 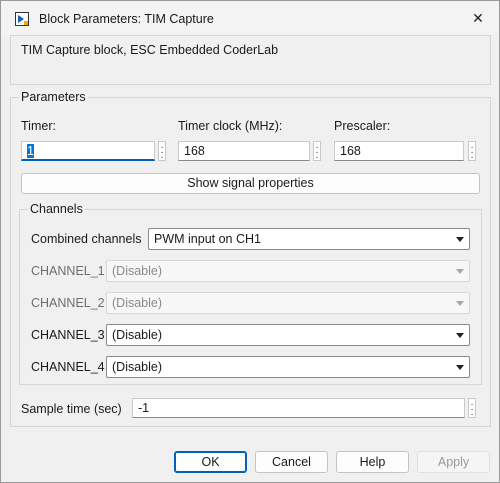 What do you see at coordinates (68, 271) in the screenshot?
I see `channel-1-label: CHANNEL_1` at bounding box center [68, 271].